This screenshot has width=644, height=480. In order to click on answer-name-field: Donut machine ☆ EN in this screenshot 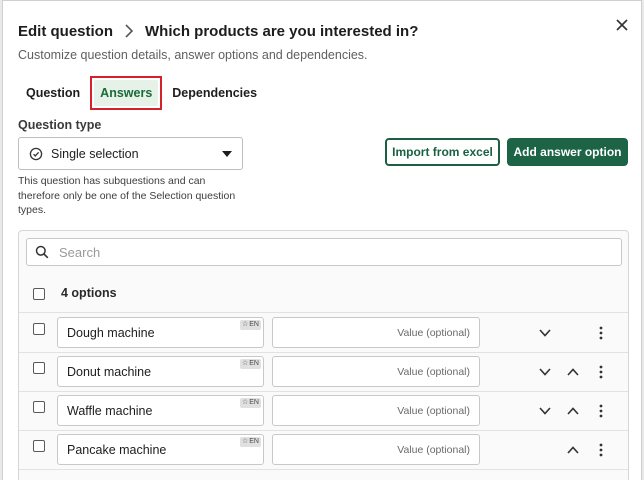, I will do `click(160, 371)`.